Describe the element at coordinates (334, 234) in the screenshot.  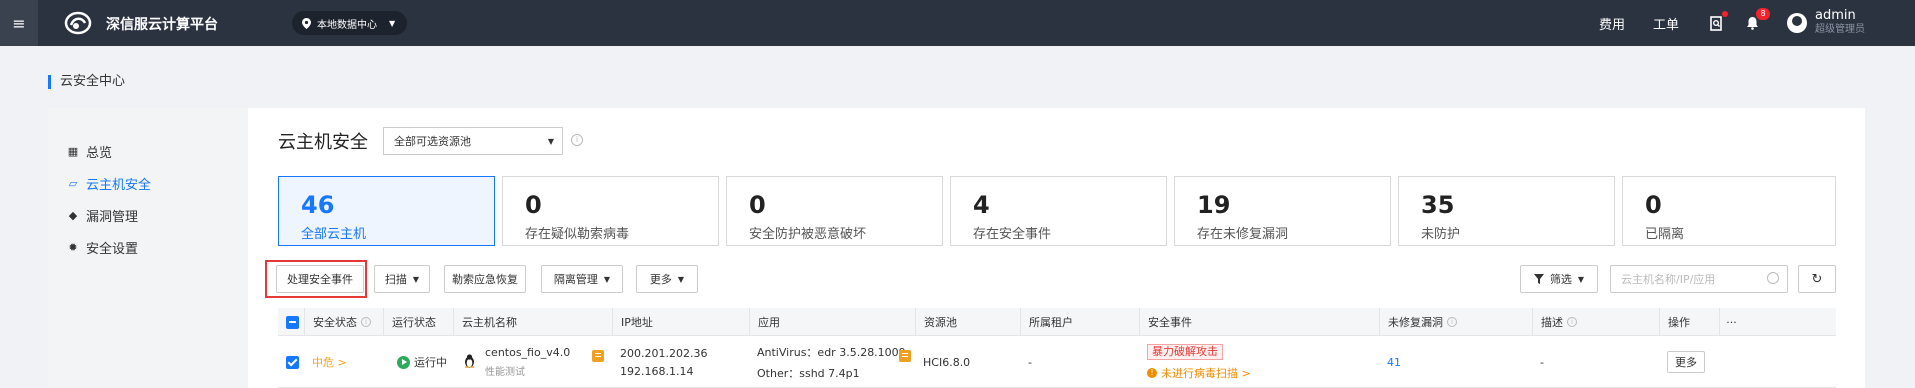
I see `stat-label: 全部云主机` at that location.